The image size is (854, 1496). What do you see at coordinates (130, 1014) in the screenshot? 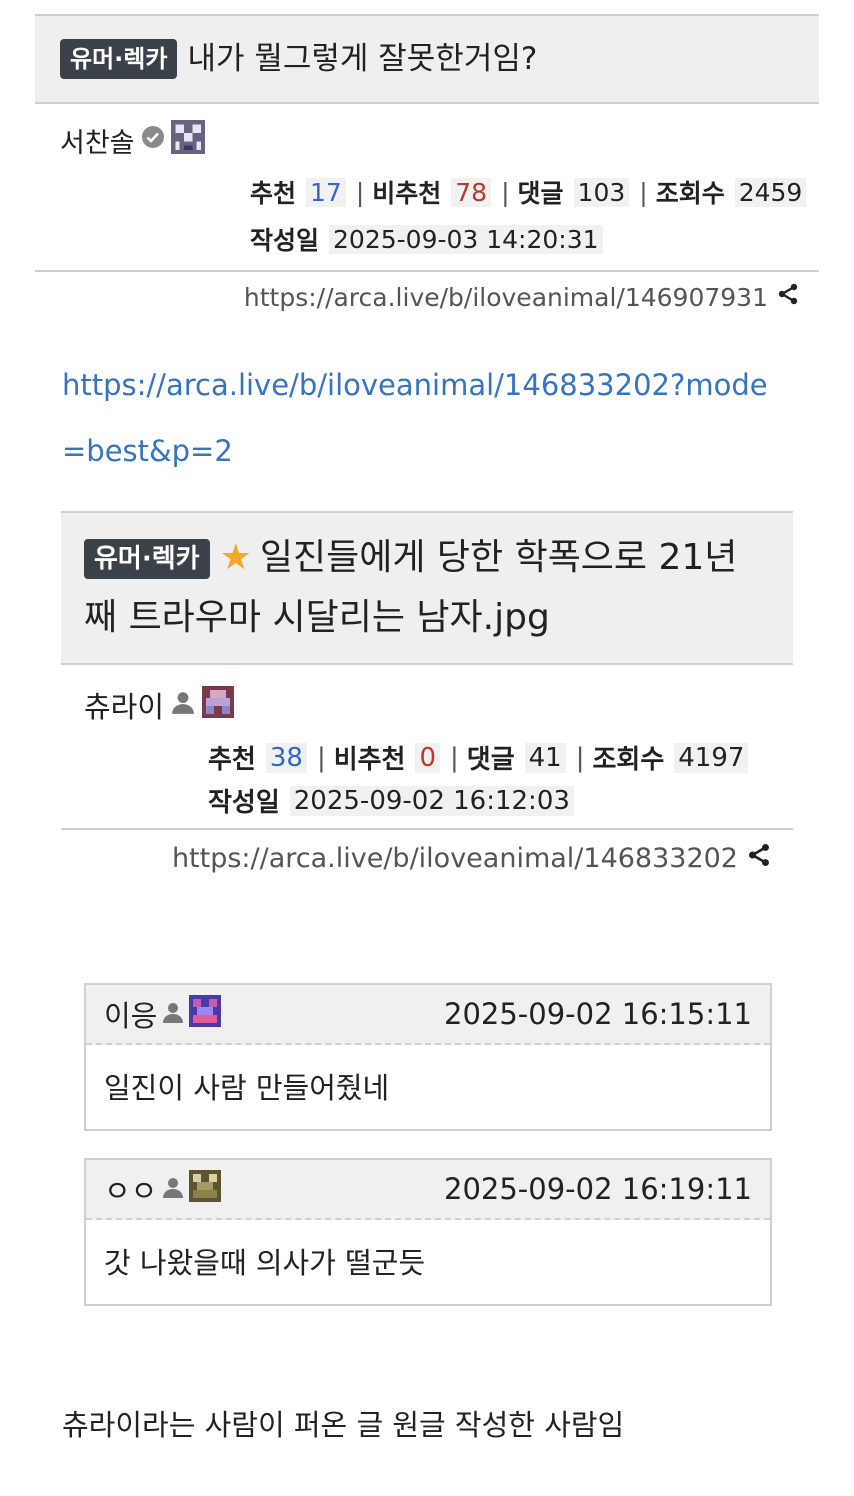
I see `comment-author-name: 이응` at bounding box center [130, 1014].